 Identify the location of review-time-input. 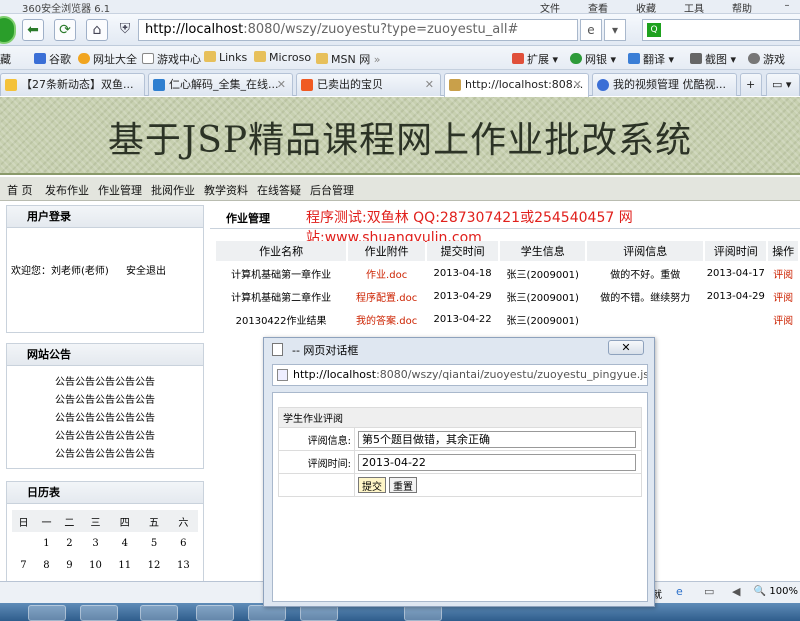
(497, 462).